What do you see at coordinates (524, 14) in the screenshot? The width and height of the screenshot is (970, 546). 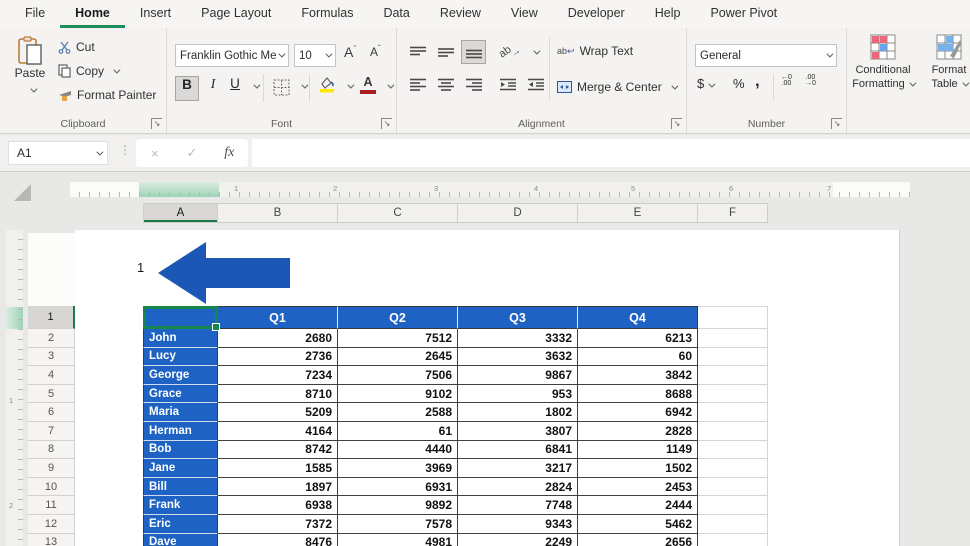 I see `ribbon-tab-view: View` at bounding box center [524, 14].